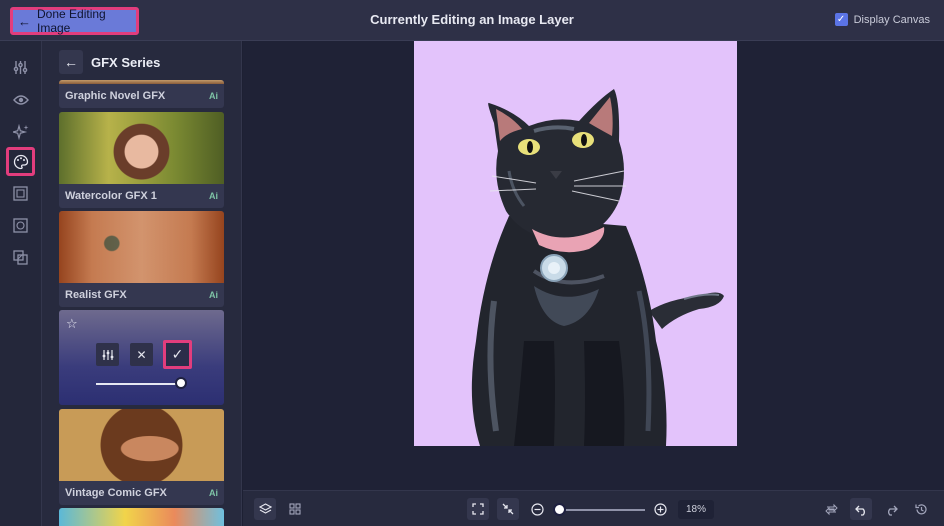 The image size is (944, 526). Describe the element at coordinates (126, 62) in the screenshot. I see `panel-title: GFX Series` at that location.